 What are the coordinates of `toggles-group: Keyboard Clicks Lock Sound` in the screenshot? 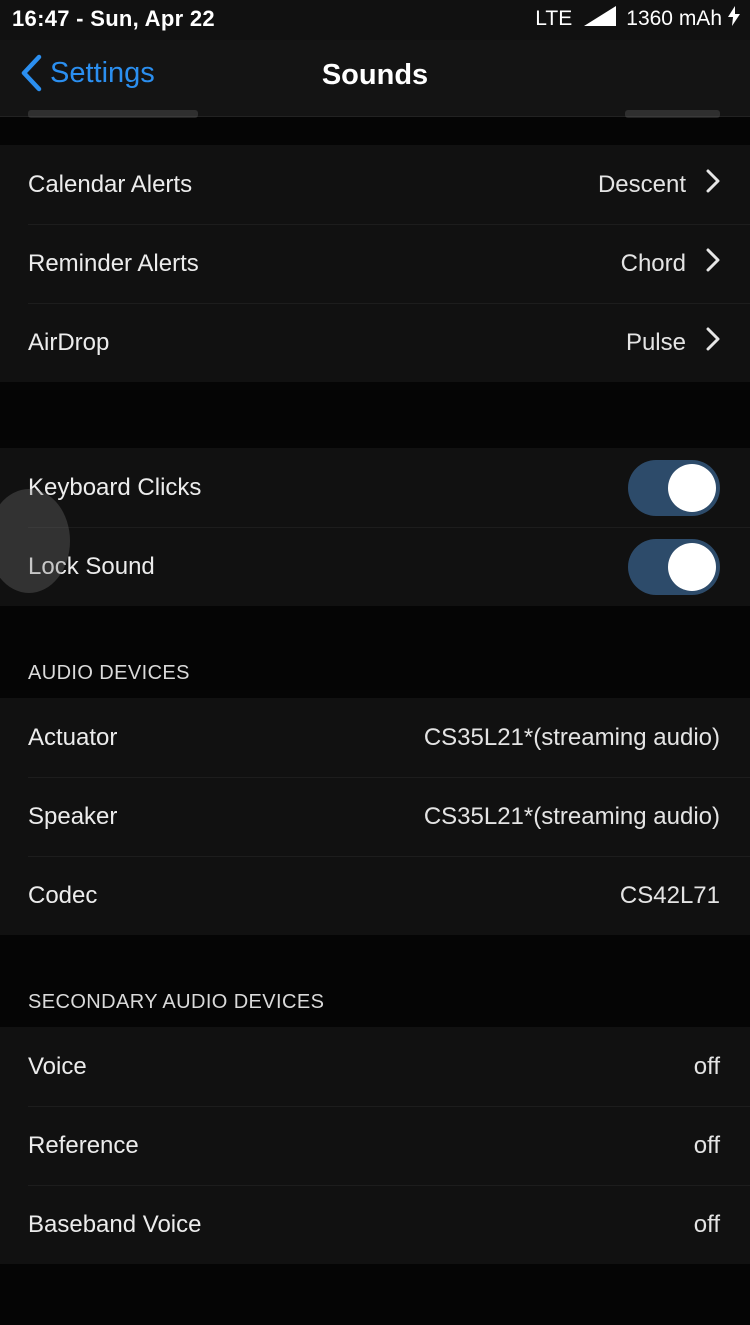 It's located at (375, 527).